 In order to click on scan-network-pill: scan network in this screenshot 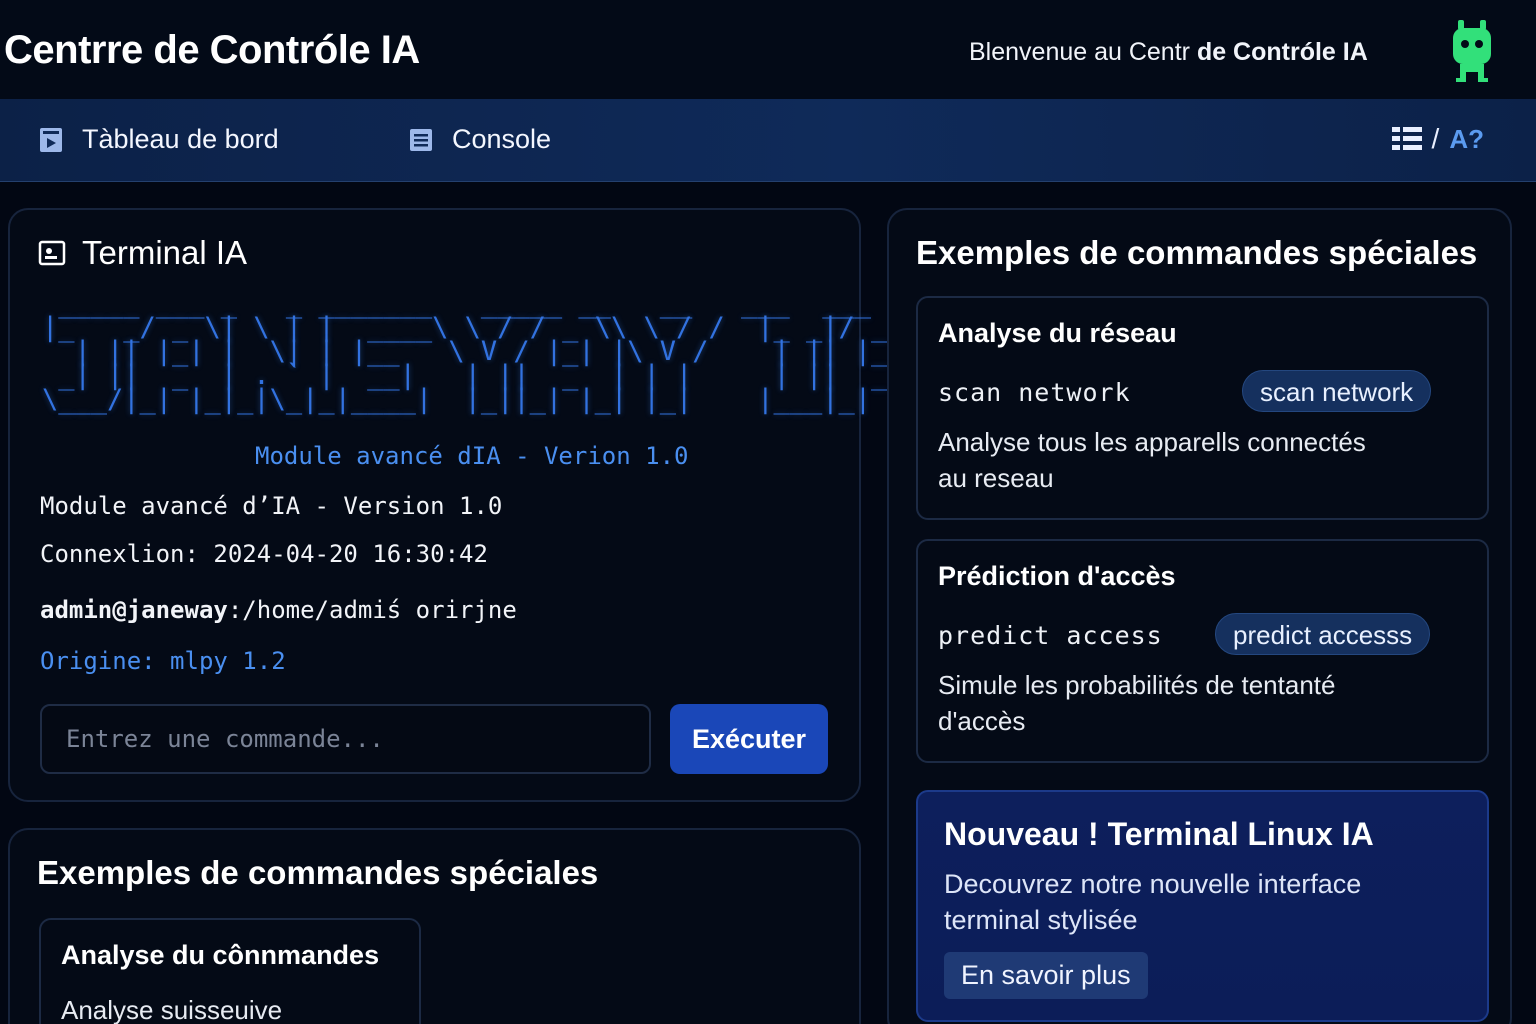, I will do `click(1337, 391)`.